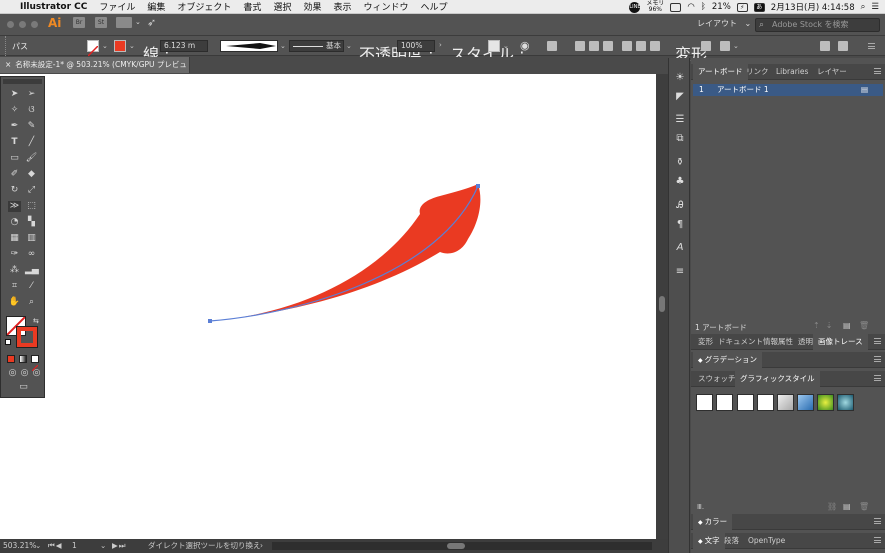  What do you see at coordinates (14, 270) in the screenshot?
I see `symbol-sprayer-tool-icon: ⁂` at bounding box center [14, 270].